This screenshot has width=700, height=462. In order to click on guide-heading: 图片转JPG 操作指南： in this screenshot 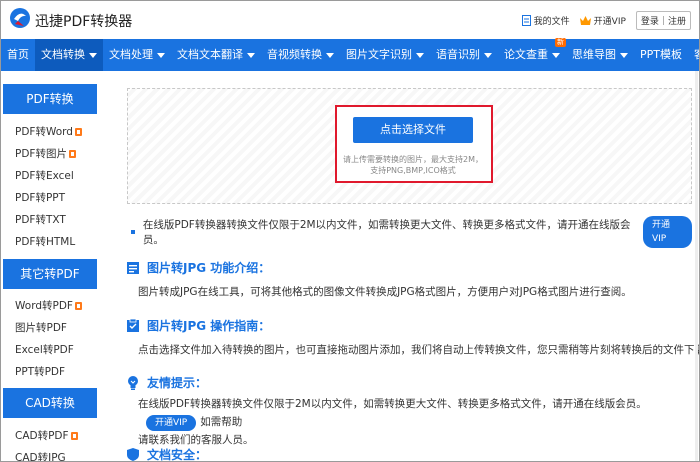, I will do `click(198, 325)`.